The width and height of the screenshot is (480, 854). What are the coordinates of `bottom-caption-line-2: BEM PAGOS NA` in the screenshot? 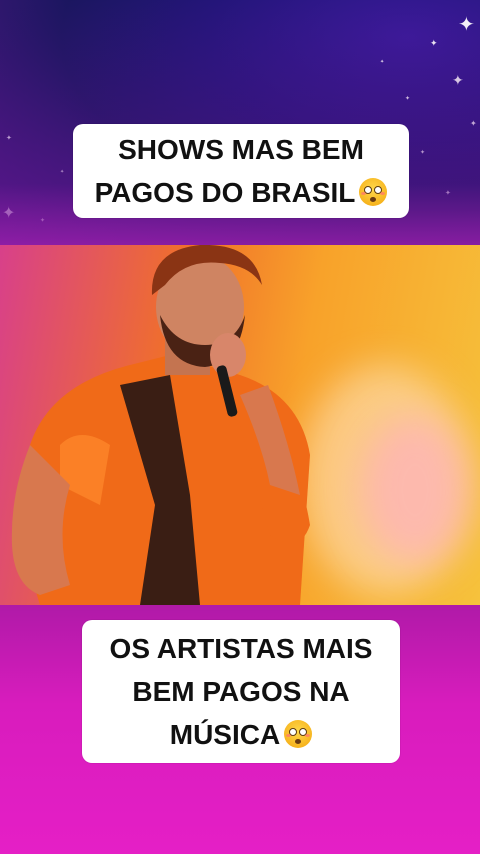 It's located at (241, 691).